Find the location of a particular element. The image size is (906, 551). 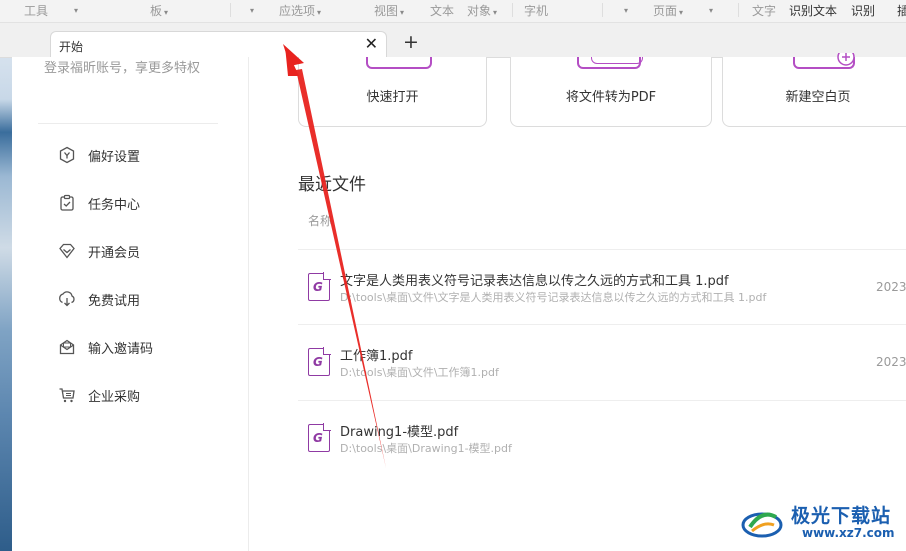

sidebar-item-enterprise: 企业采购 is located at coordinates (99, 395).